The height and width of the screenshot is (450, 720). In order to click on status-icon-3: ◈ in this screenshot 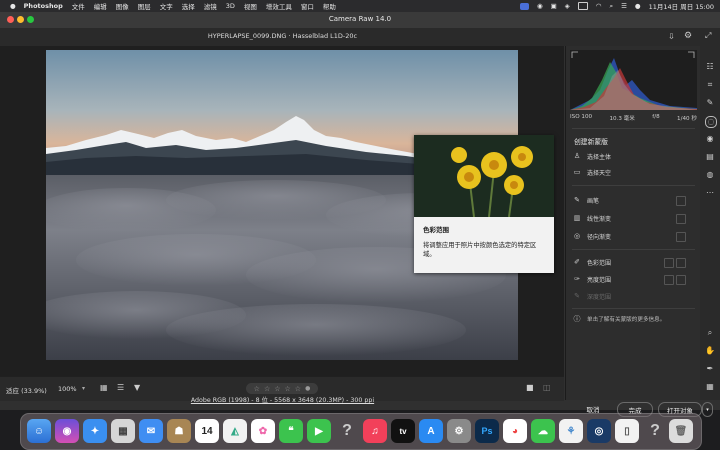, I will do `click(567, 6)`.